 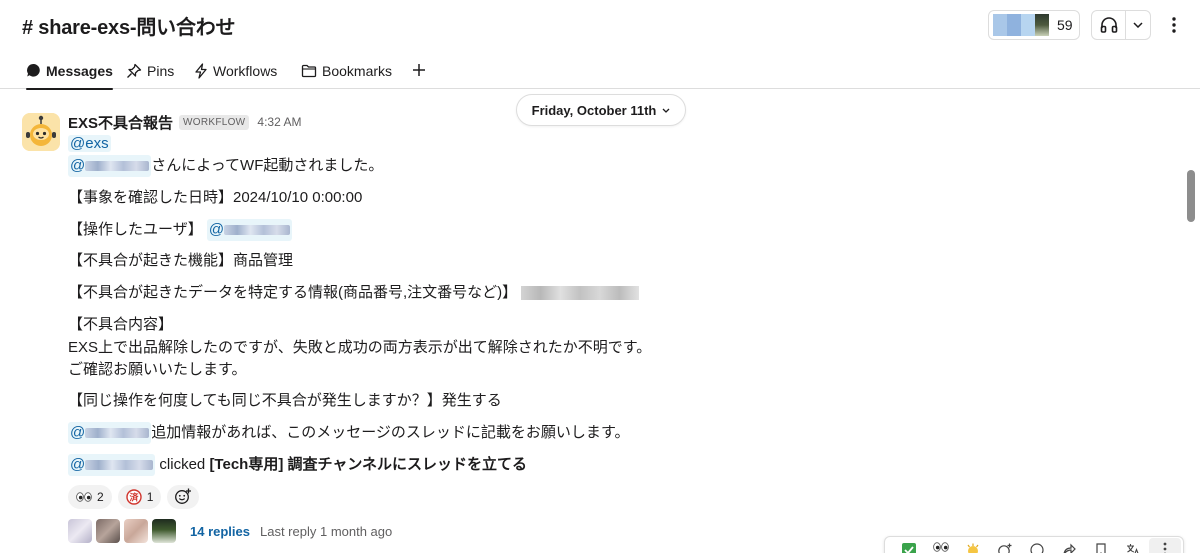 I want to click on workflow-badge: WORKFLOW, so click(x=214, y=122).